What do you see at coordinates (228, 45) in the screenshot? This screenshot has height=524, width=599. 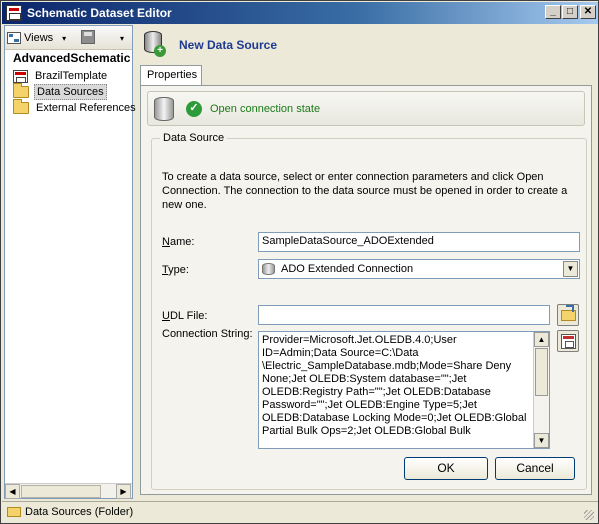 I see `page-title: New Data Source` at bounding box center [228, 45].